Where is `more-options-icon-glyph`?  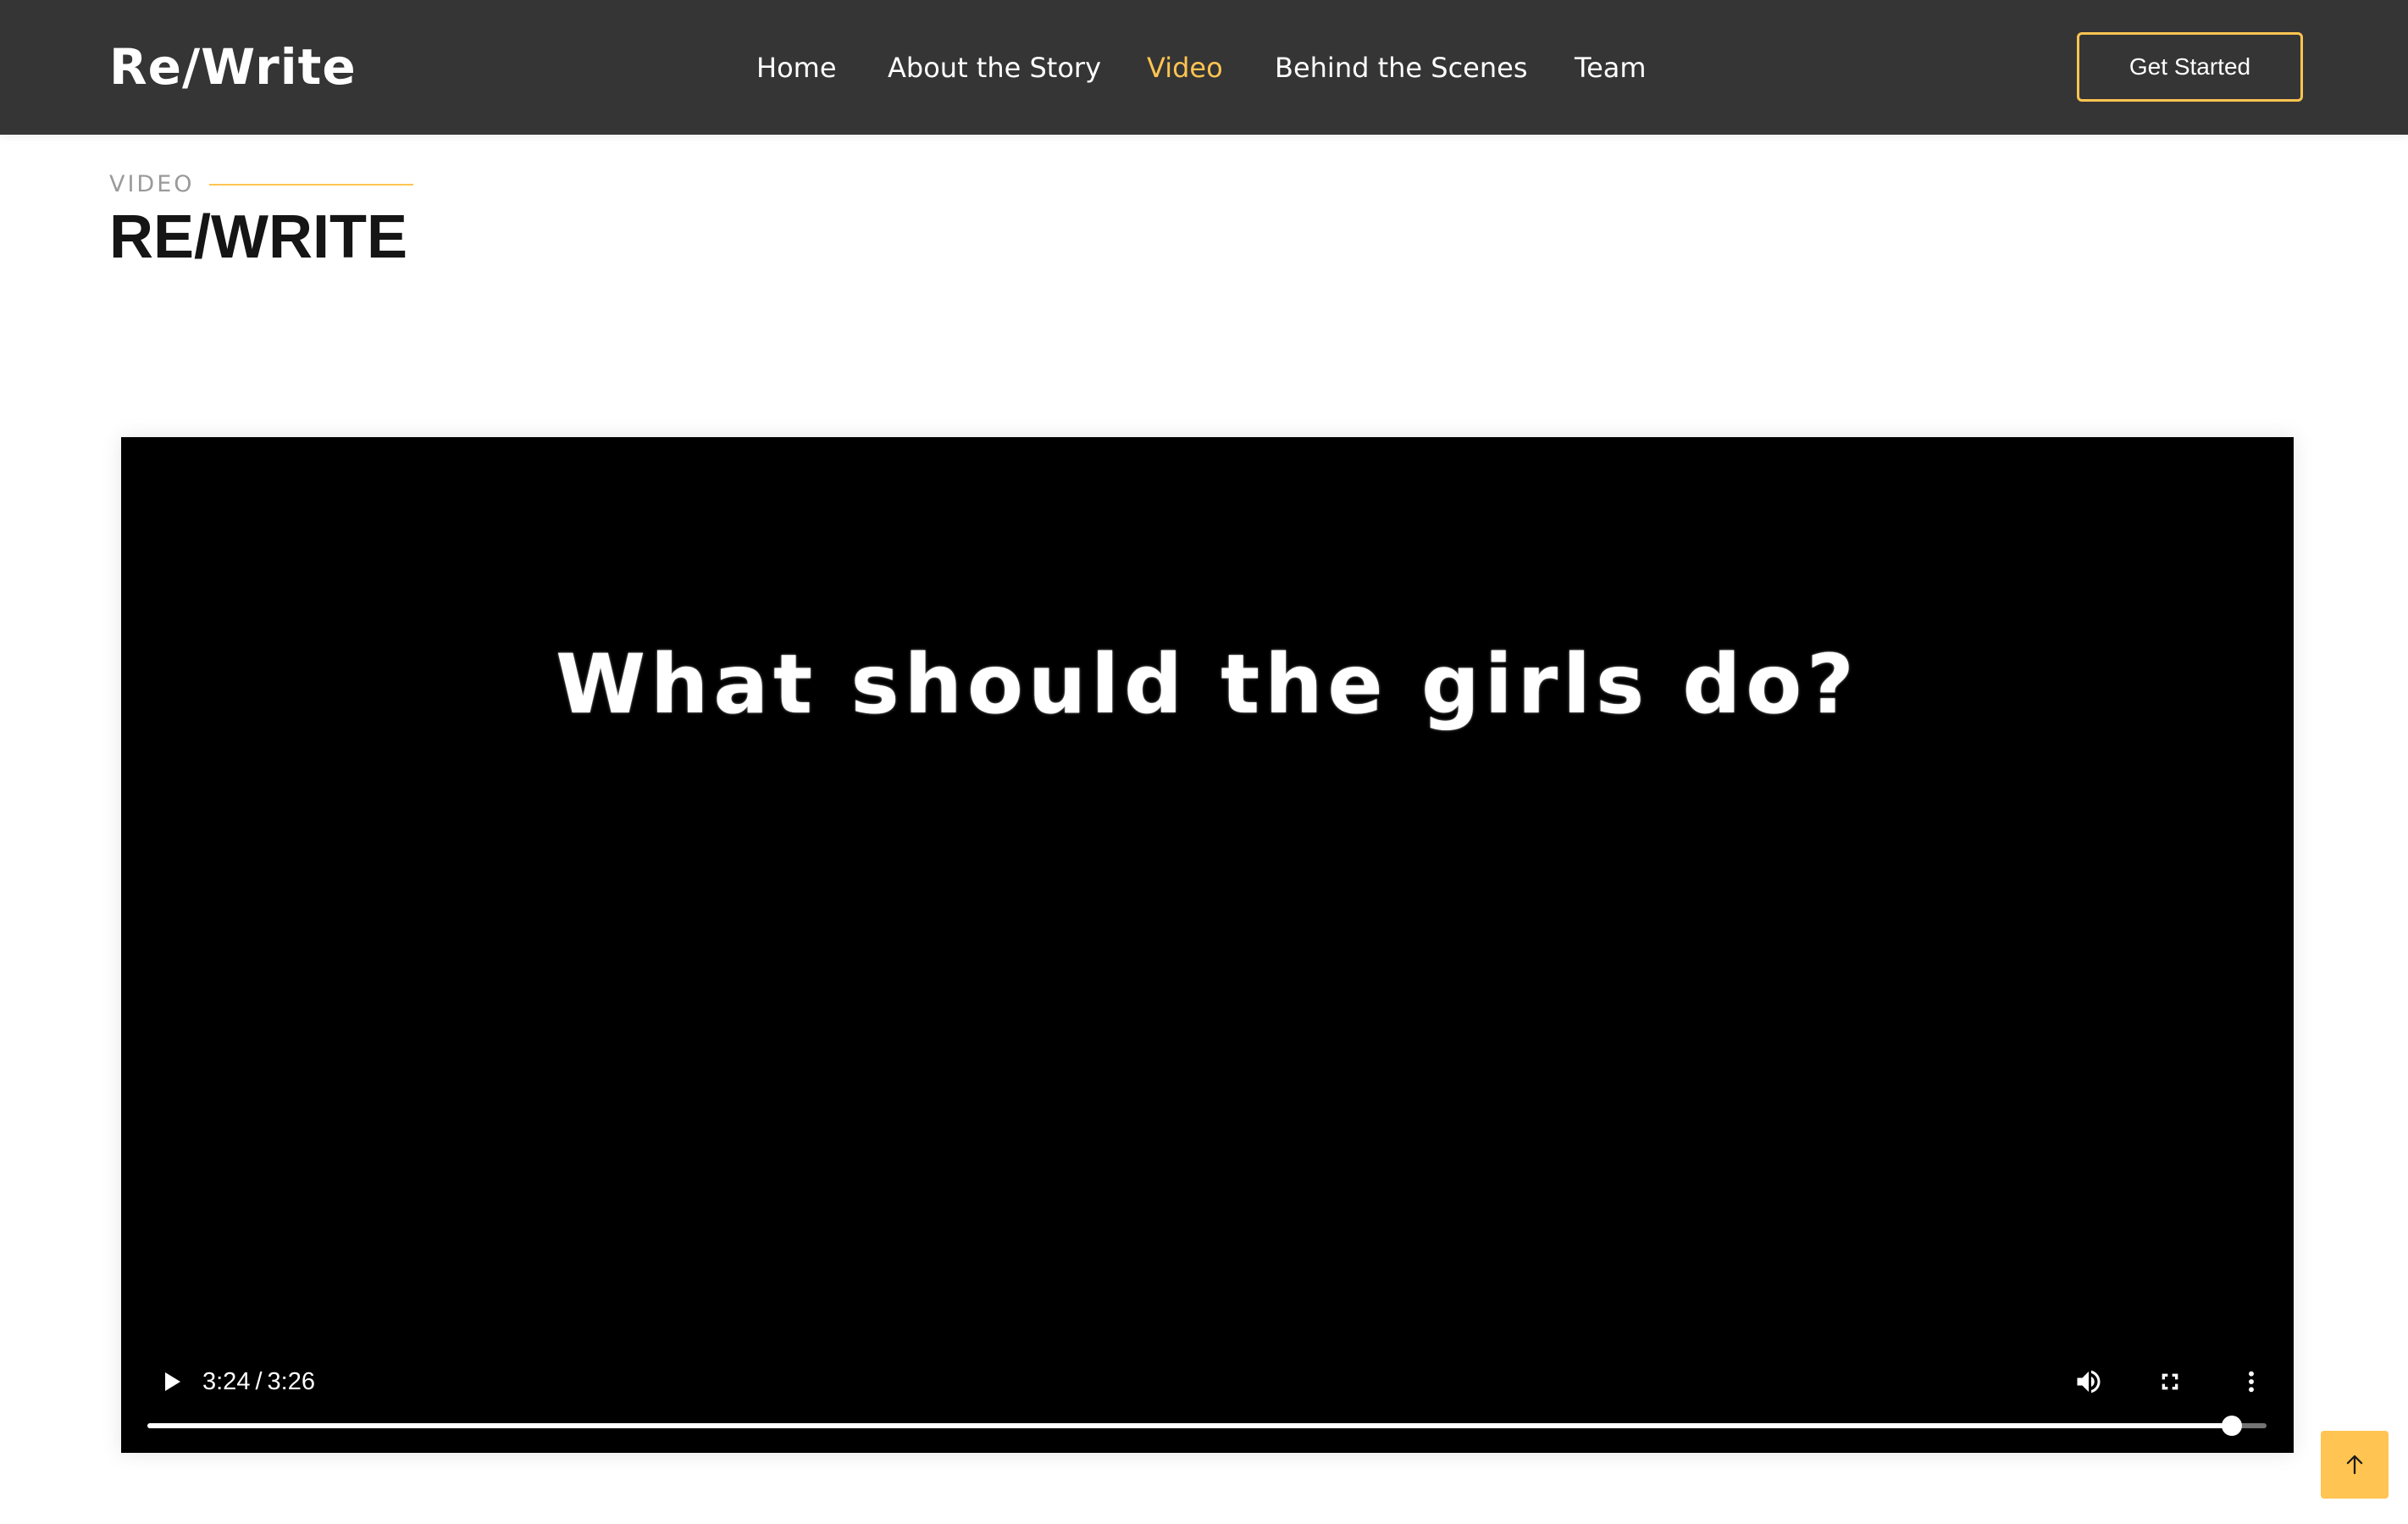 more-options-icon-glyph is located at coordinates (2251, 1382).